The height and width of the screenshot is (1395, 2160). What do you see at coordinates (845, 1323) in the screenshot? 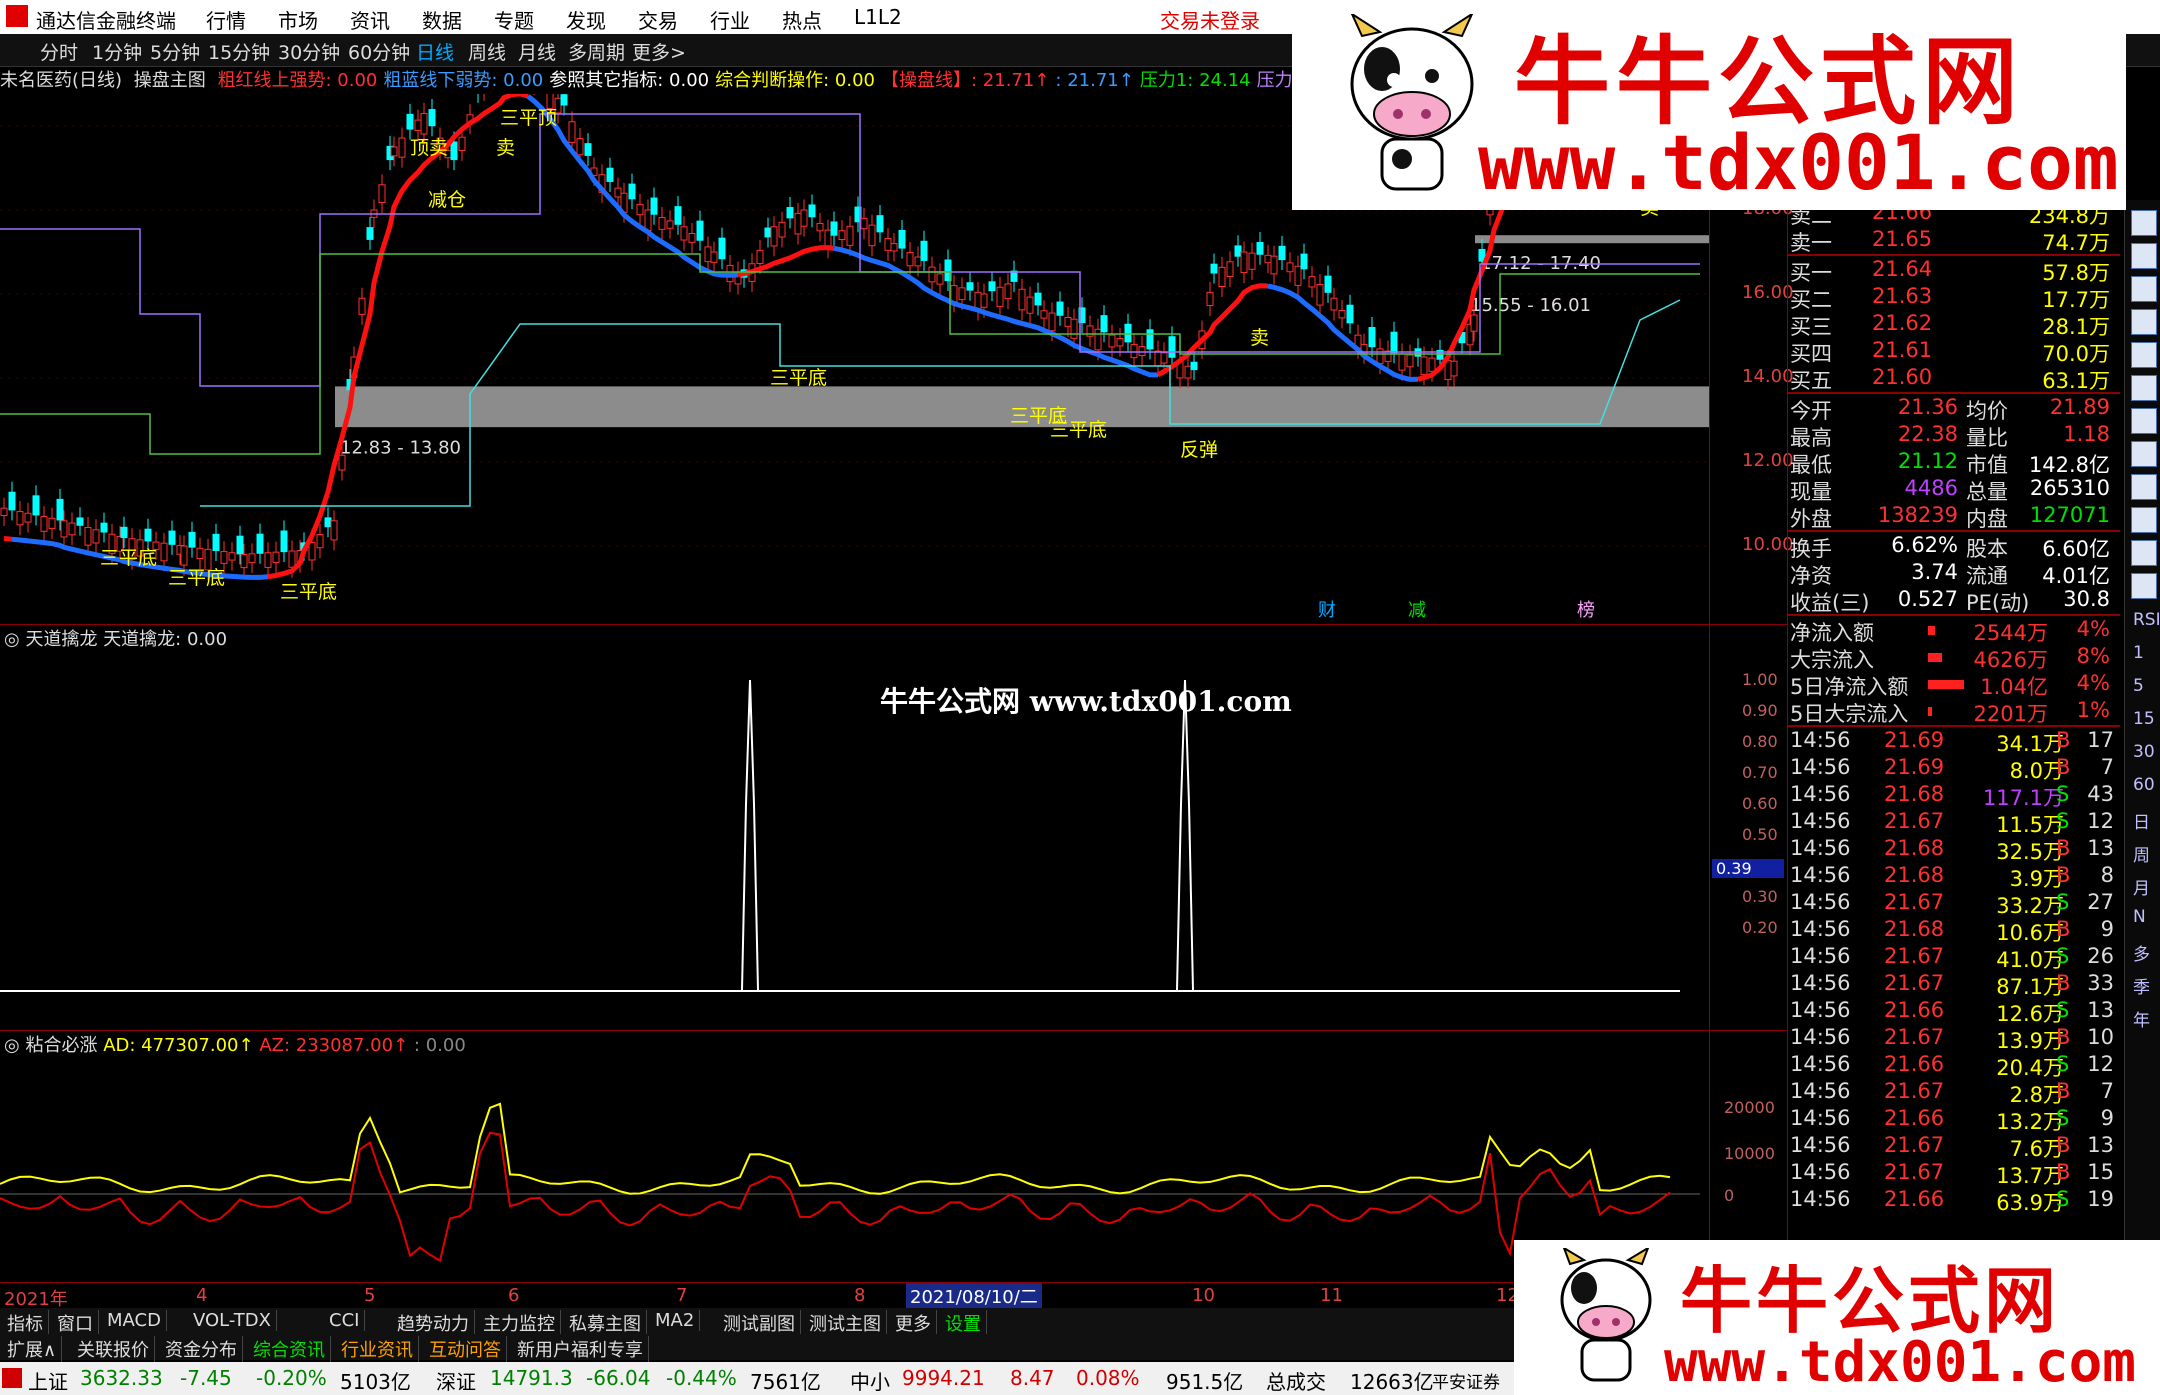
I see `tab-10: 测试主图` at bounding box center [845, 1323].